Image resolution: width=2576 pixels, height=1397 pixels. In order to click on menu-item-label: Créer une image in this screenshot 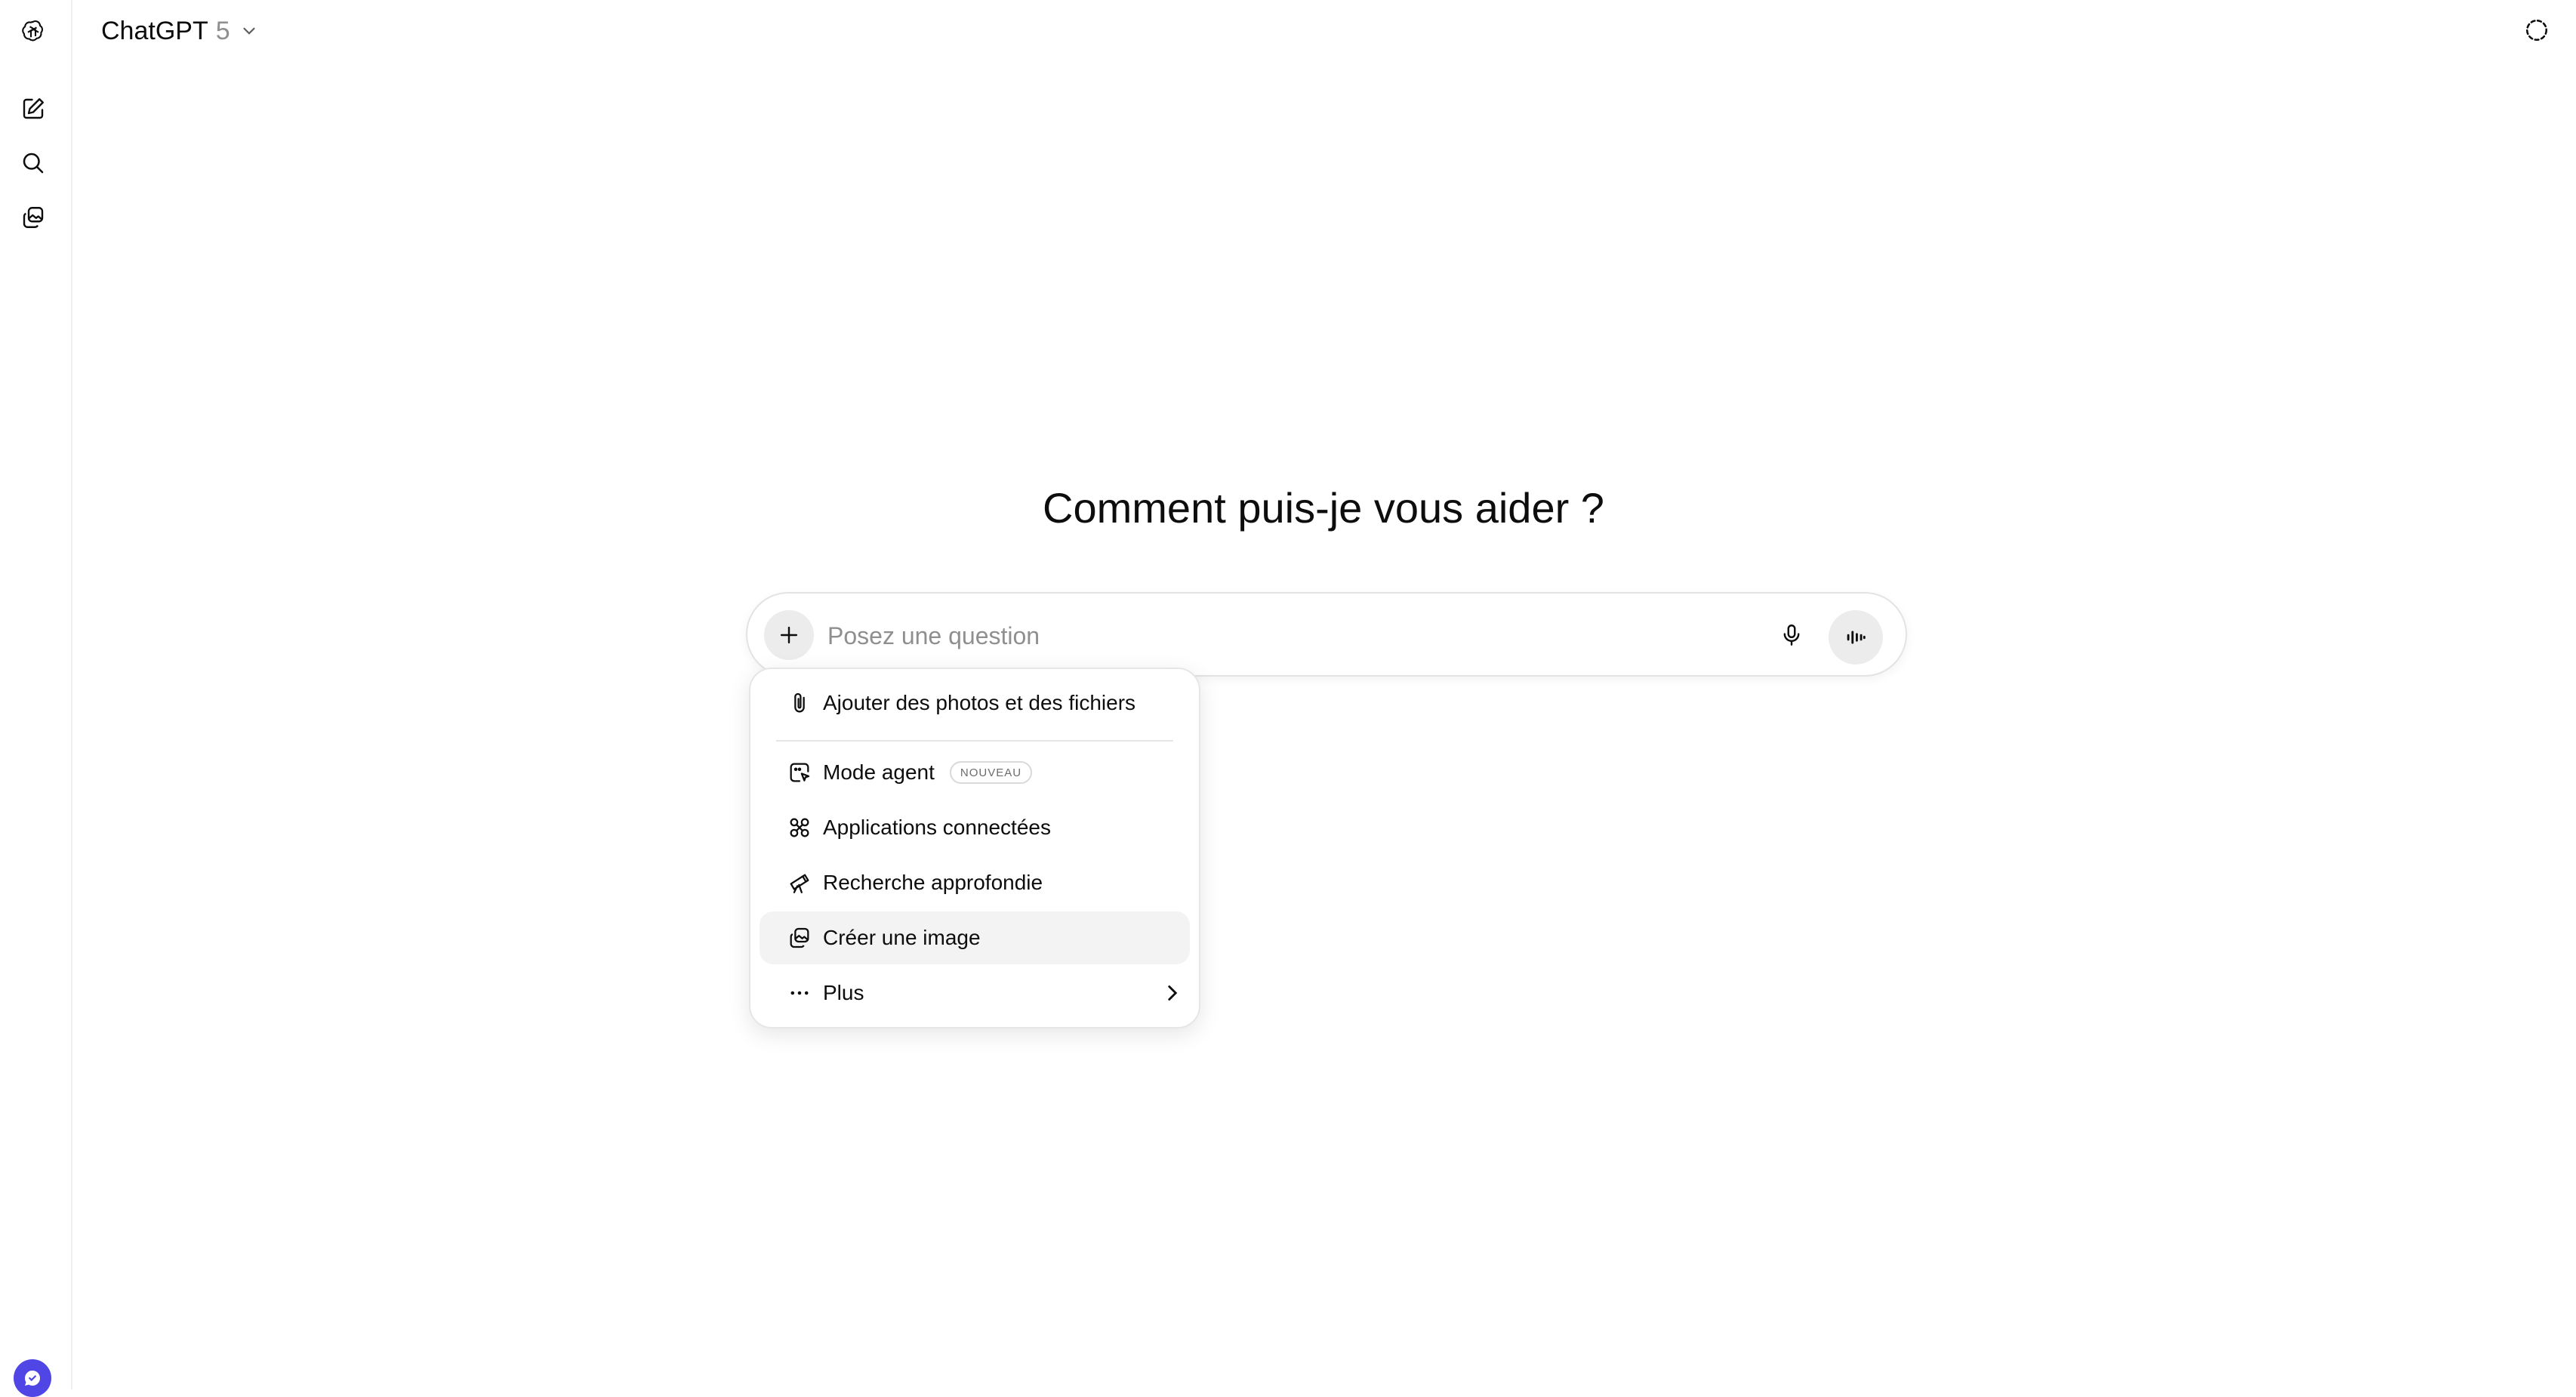, I will do `click(902, 937)`.